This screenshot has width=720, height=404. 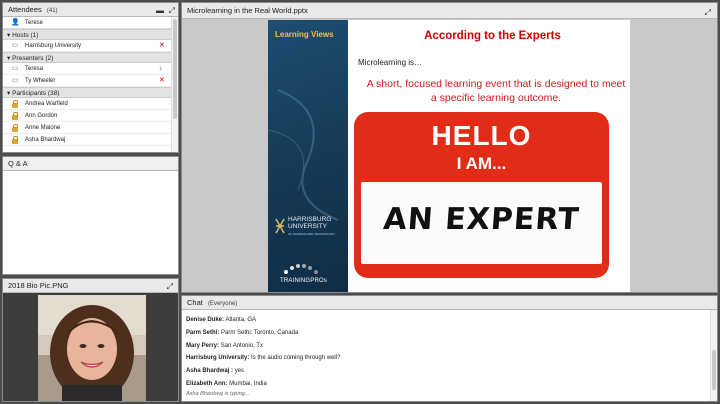 What do you see at coordinates (34, 69) in the screenshot?
I see `presenter-name: Teresa` at bounding box center [34, 69].